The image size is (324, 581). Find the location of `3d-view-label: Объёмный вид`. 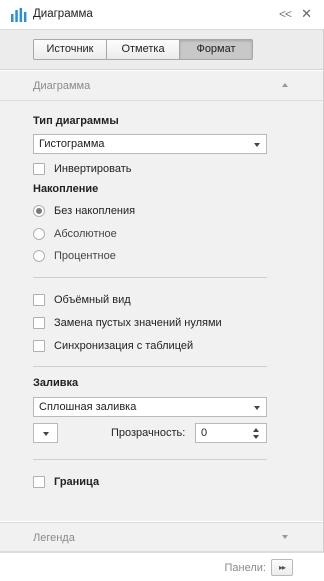

3d-view-label: Объёмный вид is located at coordinates (92, 300).